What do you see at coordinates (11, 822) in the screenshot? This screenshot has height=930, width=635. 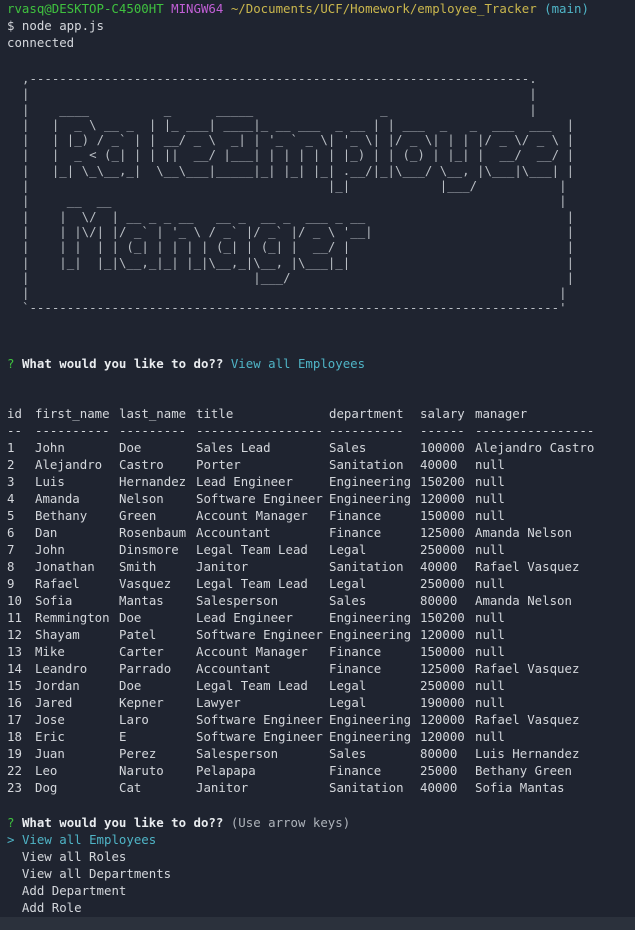 I see `question-mark-icon: ?` at bounding box center [11, 822].